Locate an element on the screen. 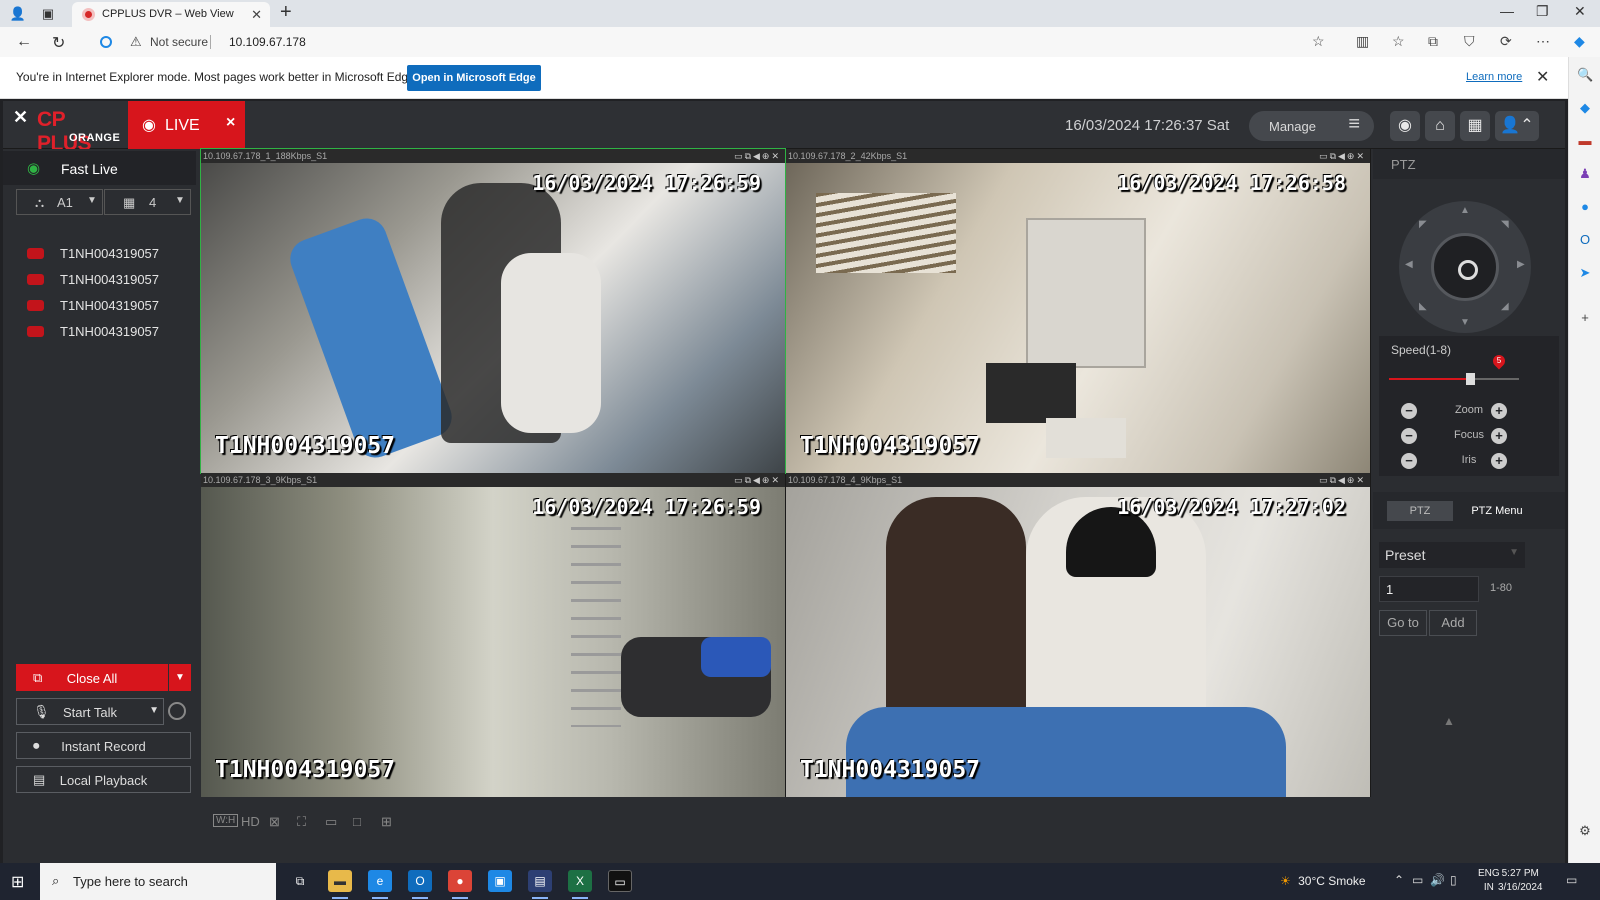  task-view-icon: ⧉ is located at coordinates (300, 881).